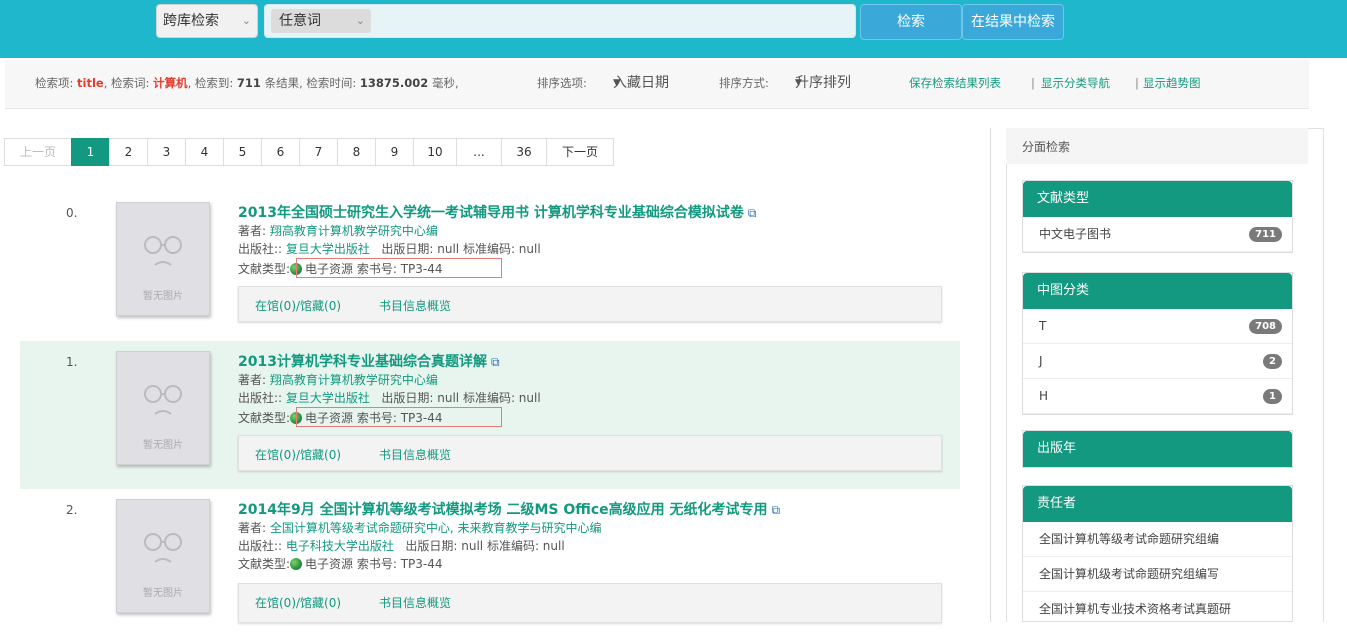  I want to click on facet-item-label: H, so click(1044, 396).